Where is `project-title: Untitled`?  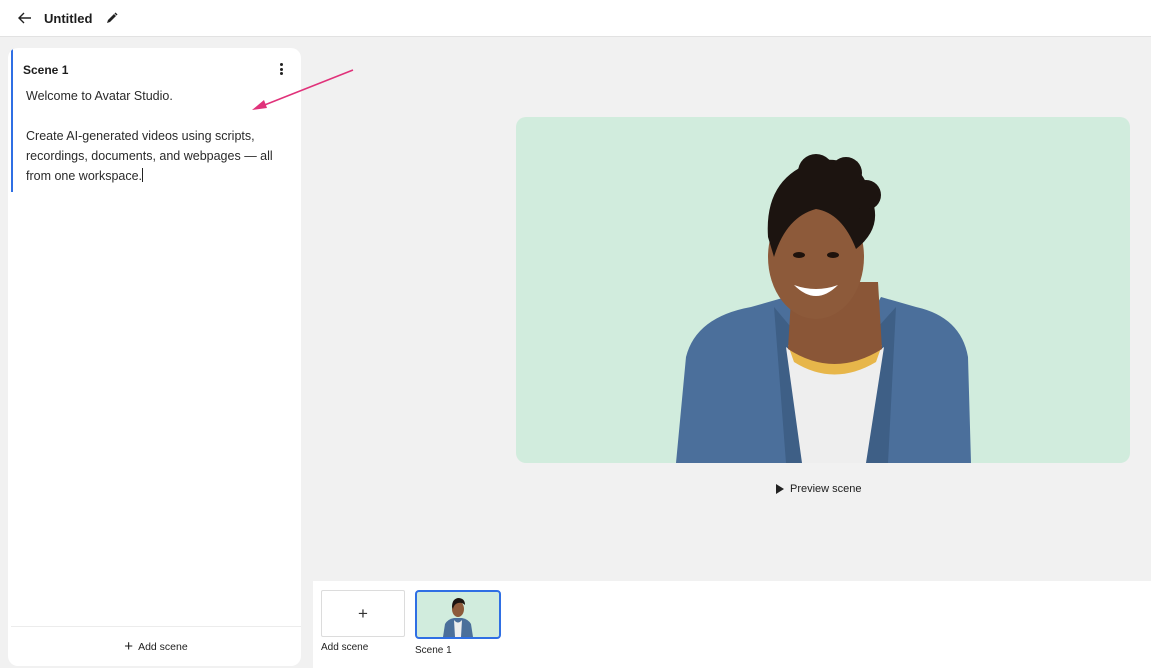
project-title: Untitled is located at coordinates (68, 18).